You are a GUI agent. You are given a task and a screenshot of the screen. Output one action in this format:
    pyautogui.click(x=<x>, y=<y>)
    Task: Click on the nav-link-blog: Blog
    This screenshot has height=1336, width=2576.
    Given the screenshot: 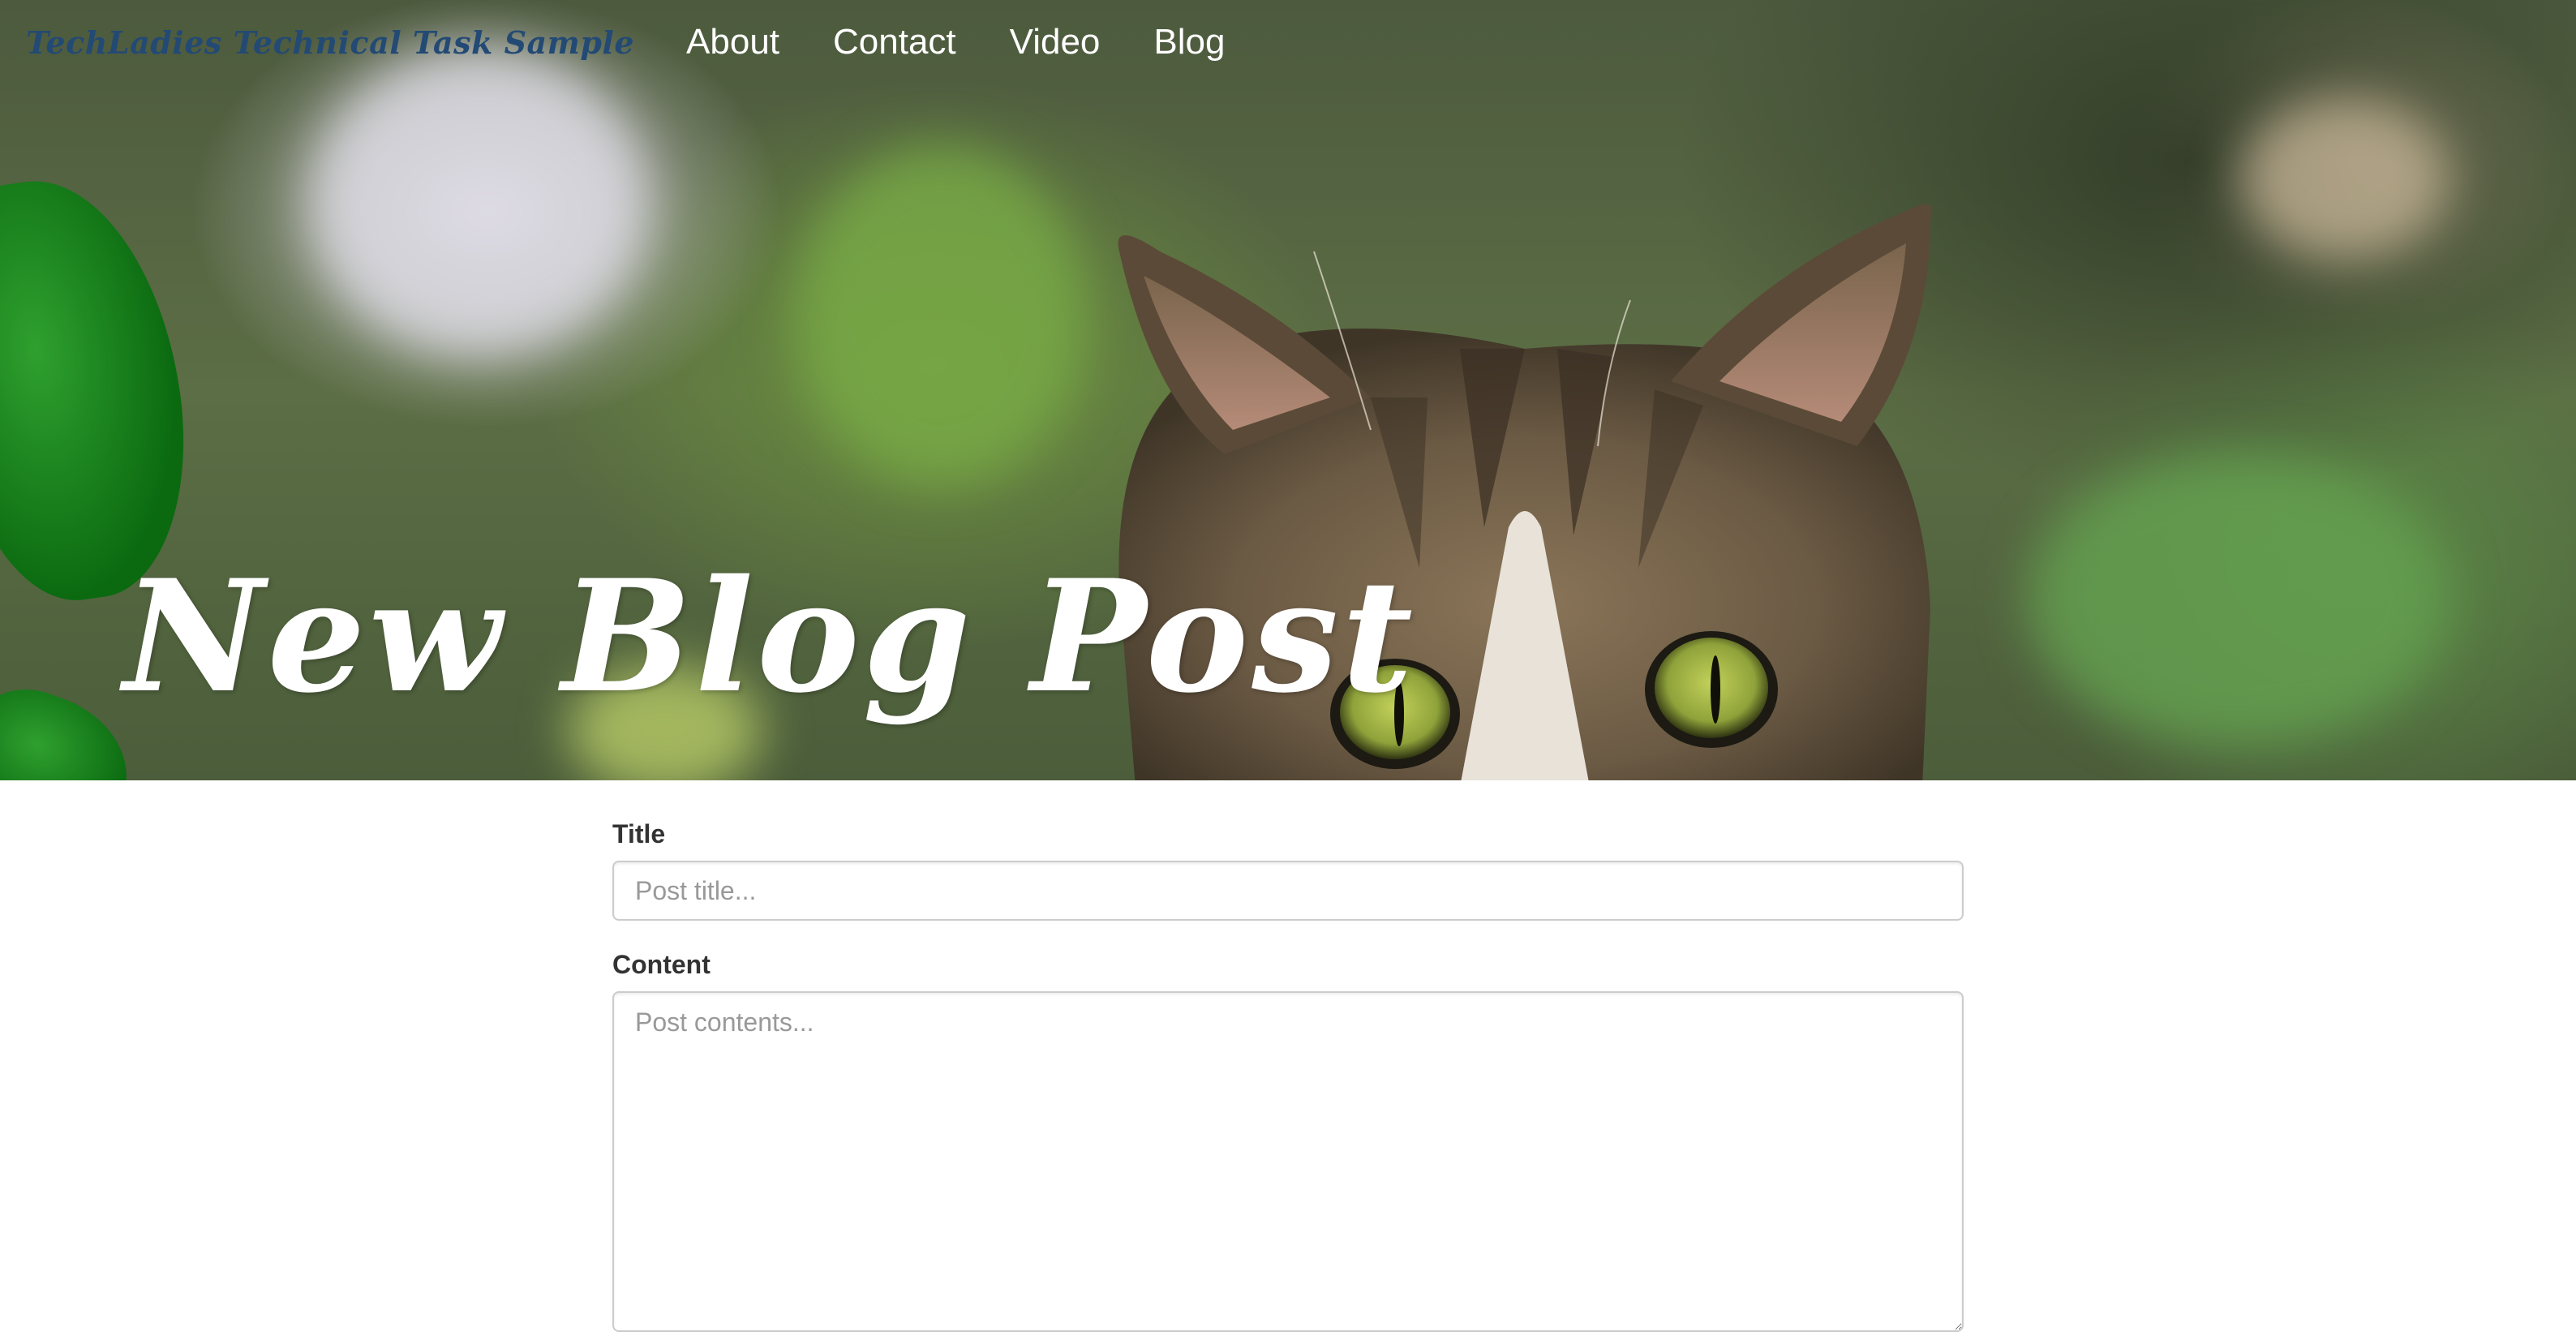 What is the action you would take?
    pyautogui.click(x=1189, y=42)
    